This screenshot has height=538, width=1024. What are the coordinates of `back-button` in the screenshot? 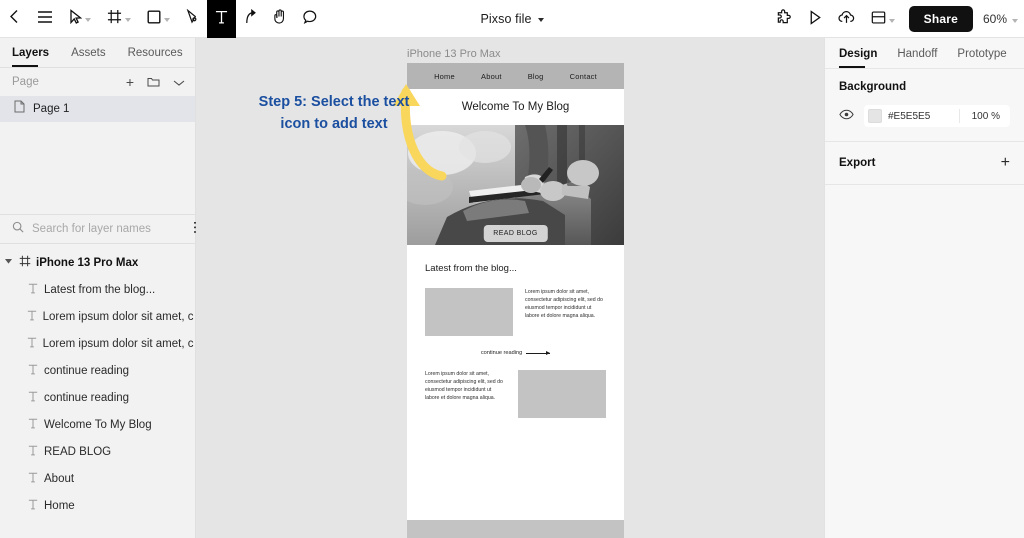 It's located at (14, 19).